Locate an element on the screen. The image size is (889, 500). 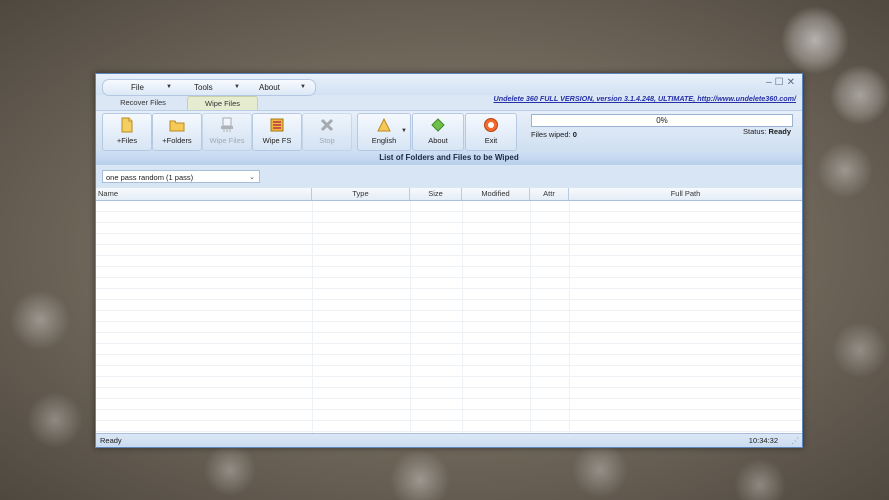
menu-file: File is located at coordinates (137, 87).